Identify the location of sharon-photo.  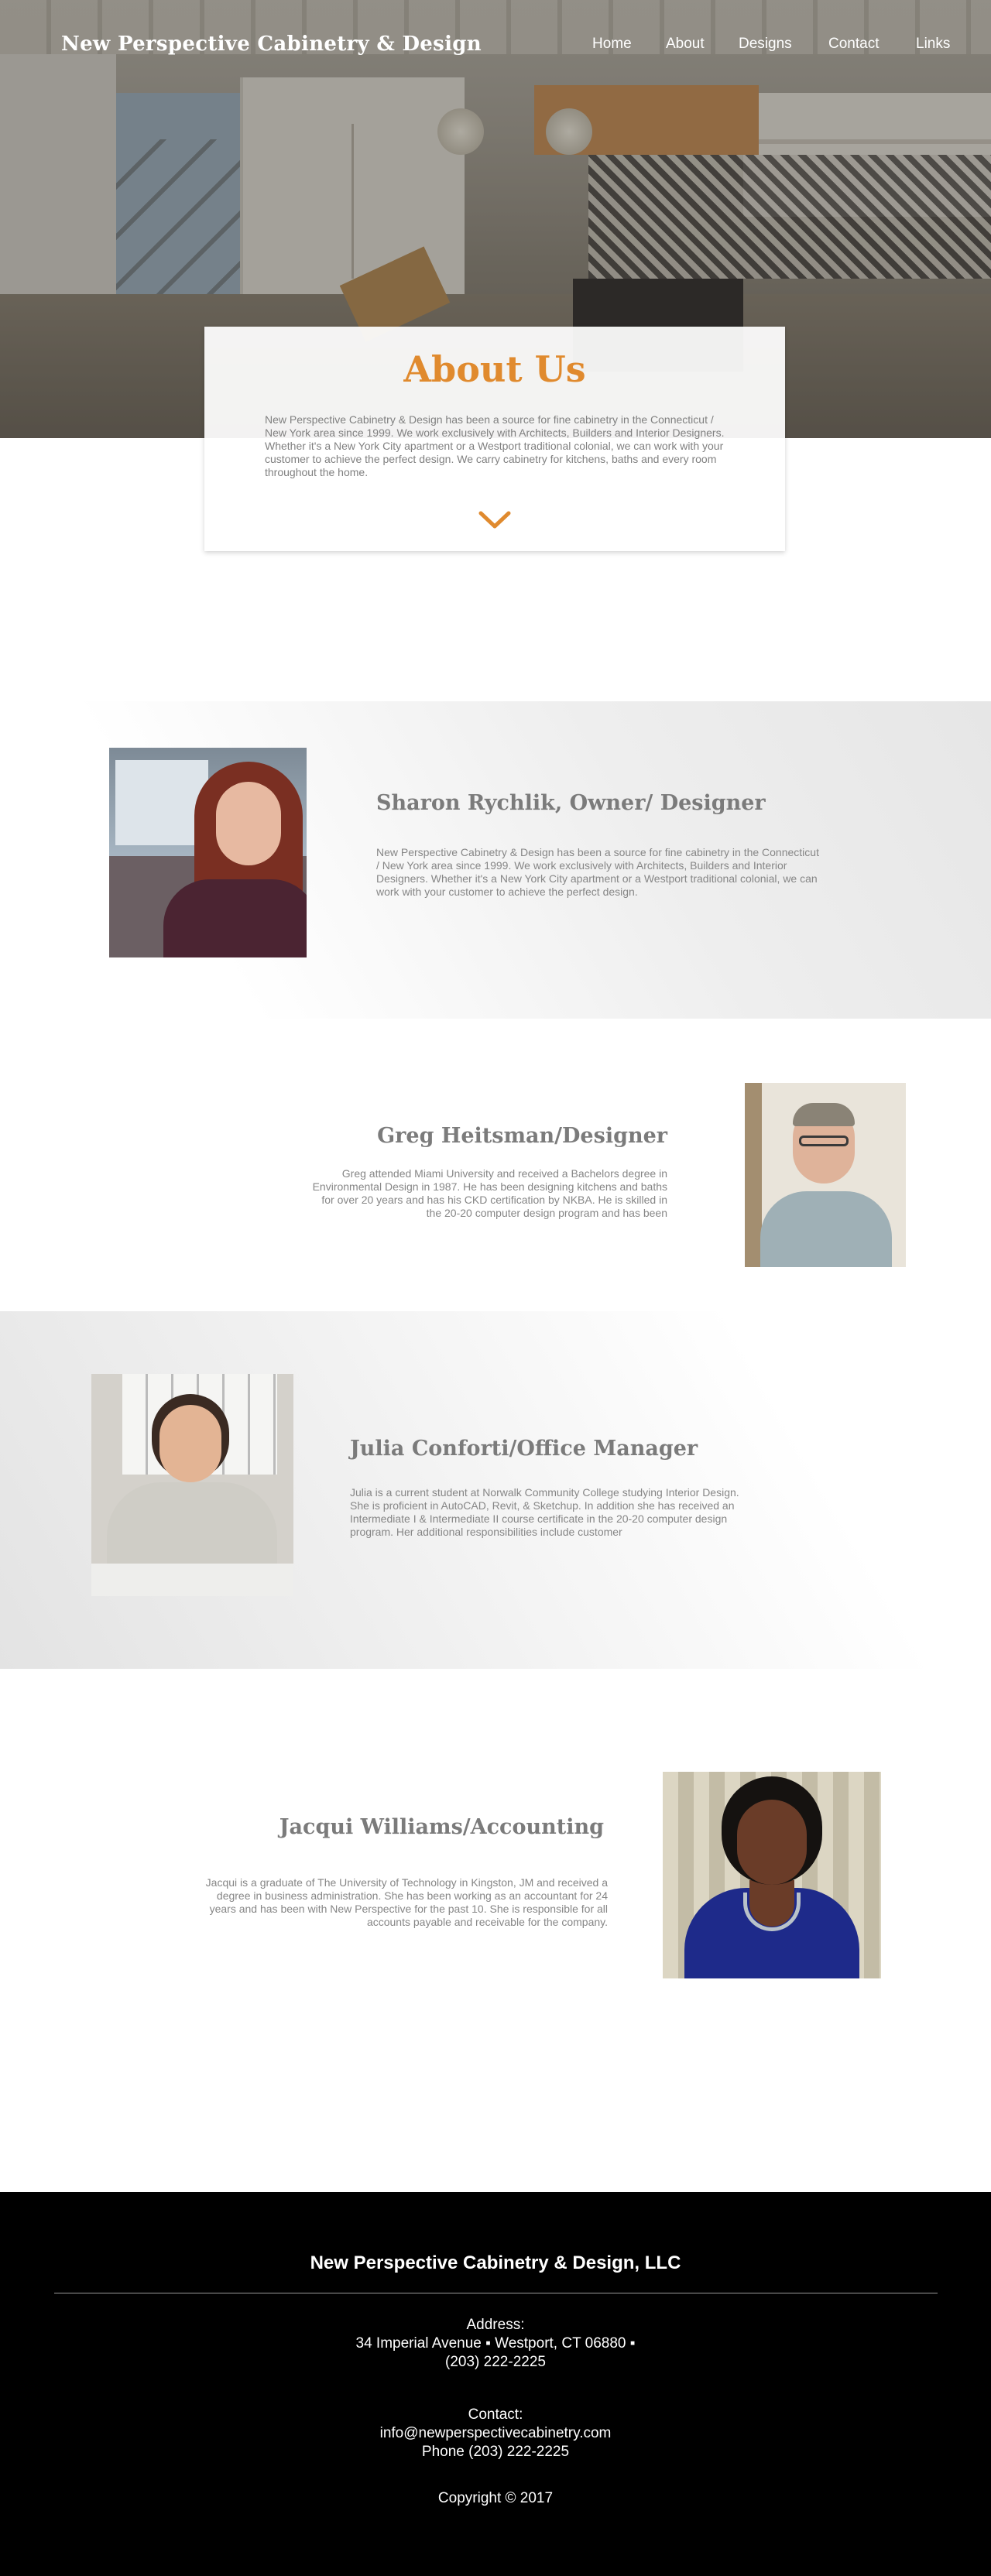
(208, 853).